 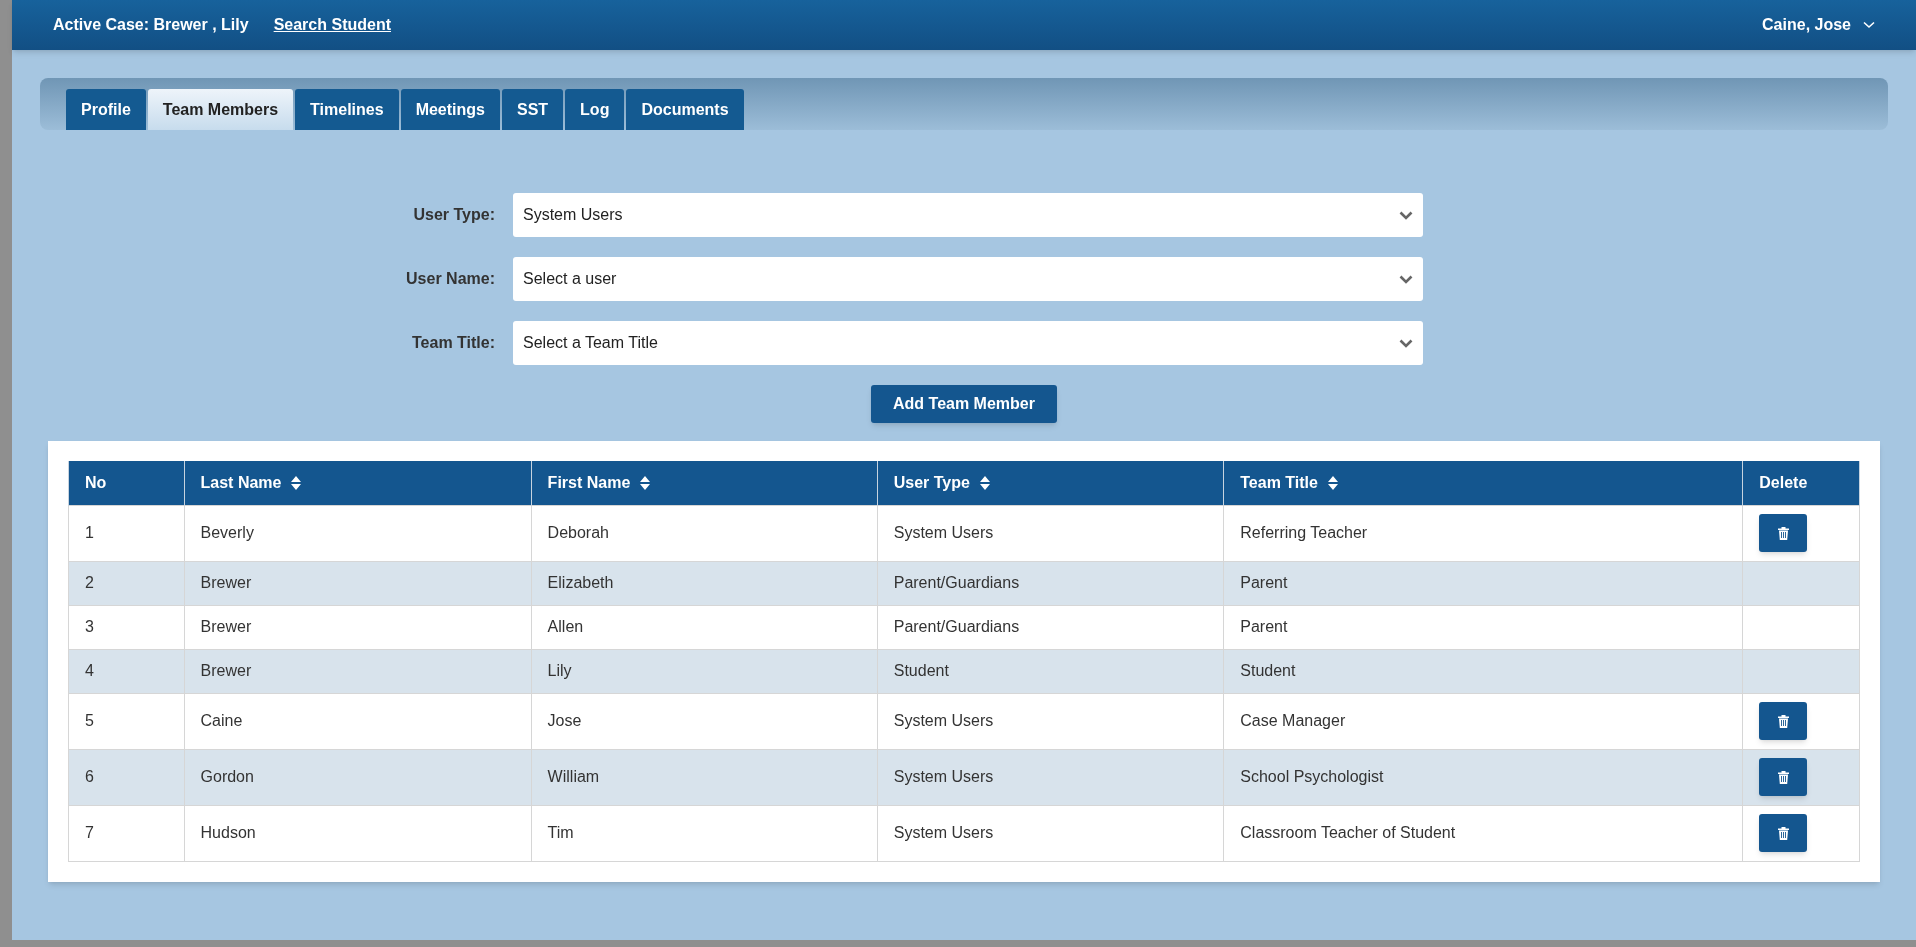 I want to click on table-cell: Hudson, so click(x=358, y=833).